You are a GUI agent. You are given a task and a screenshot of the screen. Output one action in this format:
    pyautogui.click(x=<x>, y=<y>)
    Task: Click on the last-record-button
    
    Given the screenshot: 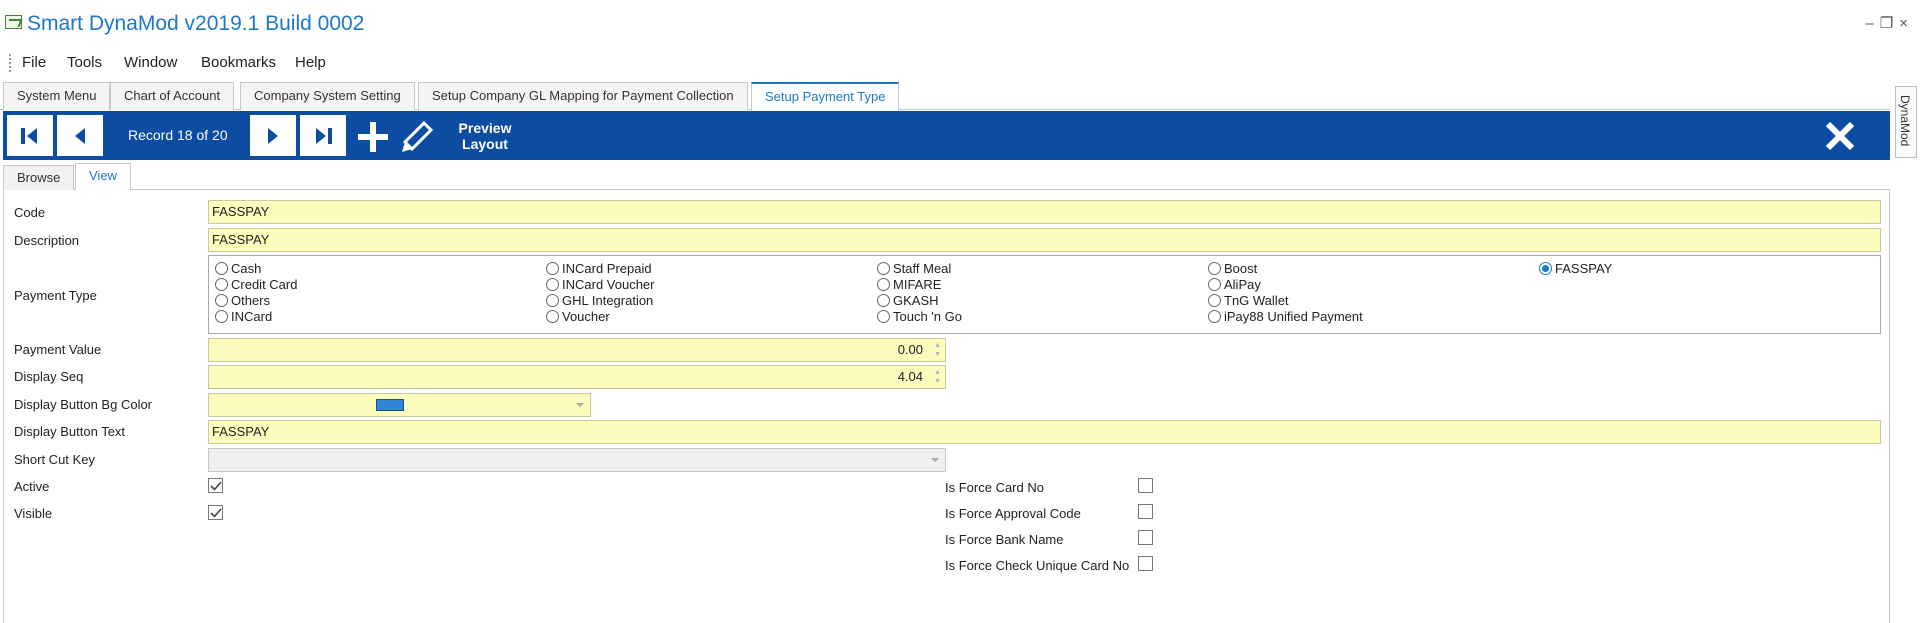 What is the action you would take?
    pyautogui.click(x=323, y=135)
    